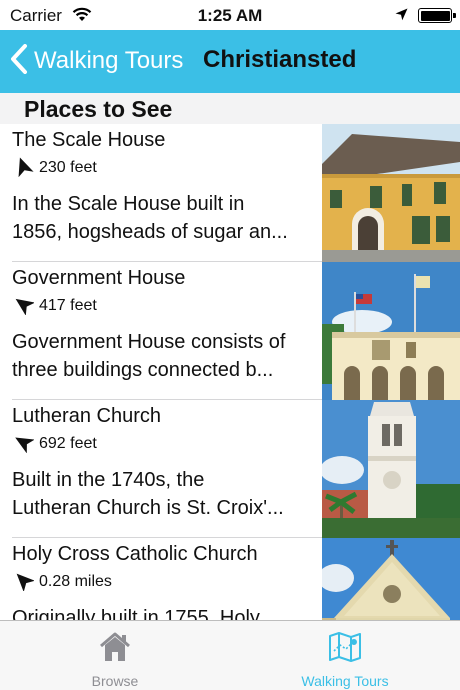 This screenshot has height=690, width=460. Describe the element at coordinates (128, 204) in the screenshot. I see `description-line: In the Scale House built in` at that location.